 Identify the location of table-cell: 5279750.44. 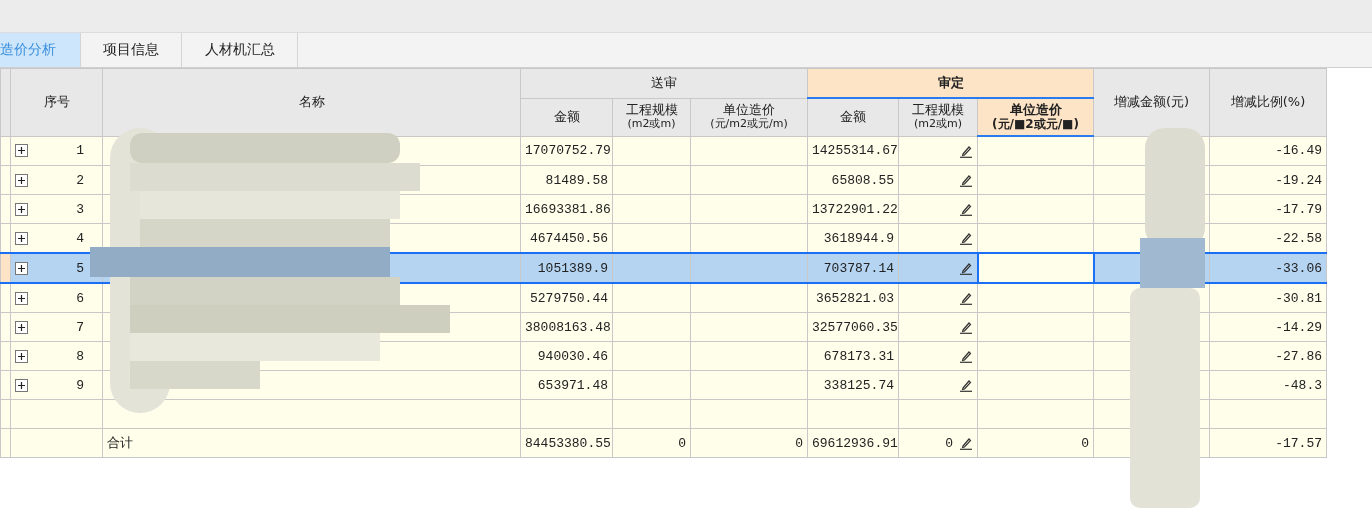
(566, 298).